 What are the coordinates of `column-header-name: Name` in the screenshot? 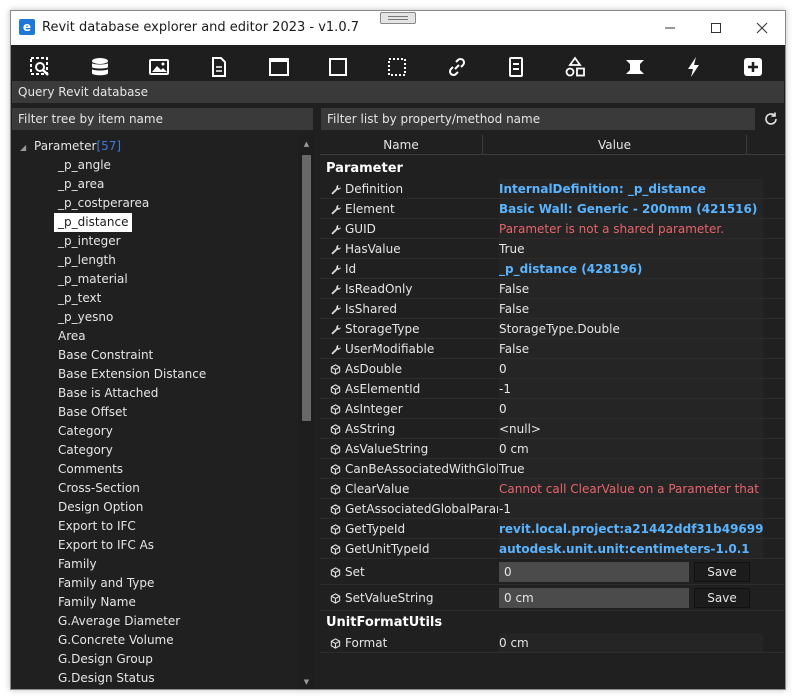 It's located at (401, 145).